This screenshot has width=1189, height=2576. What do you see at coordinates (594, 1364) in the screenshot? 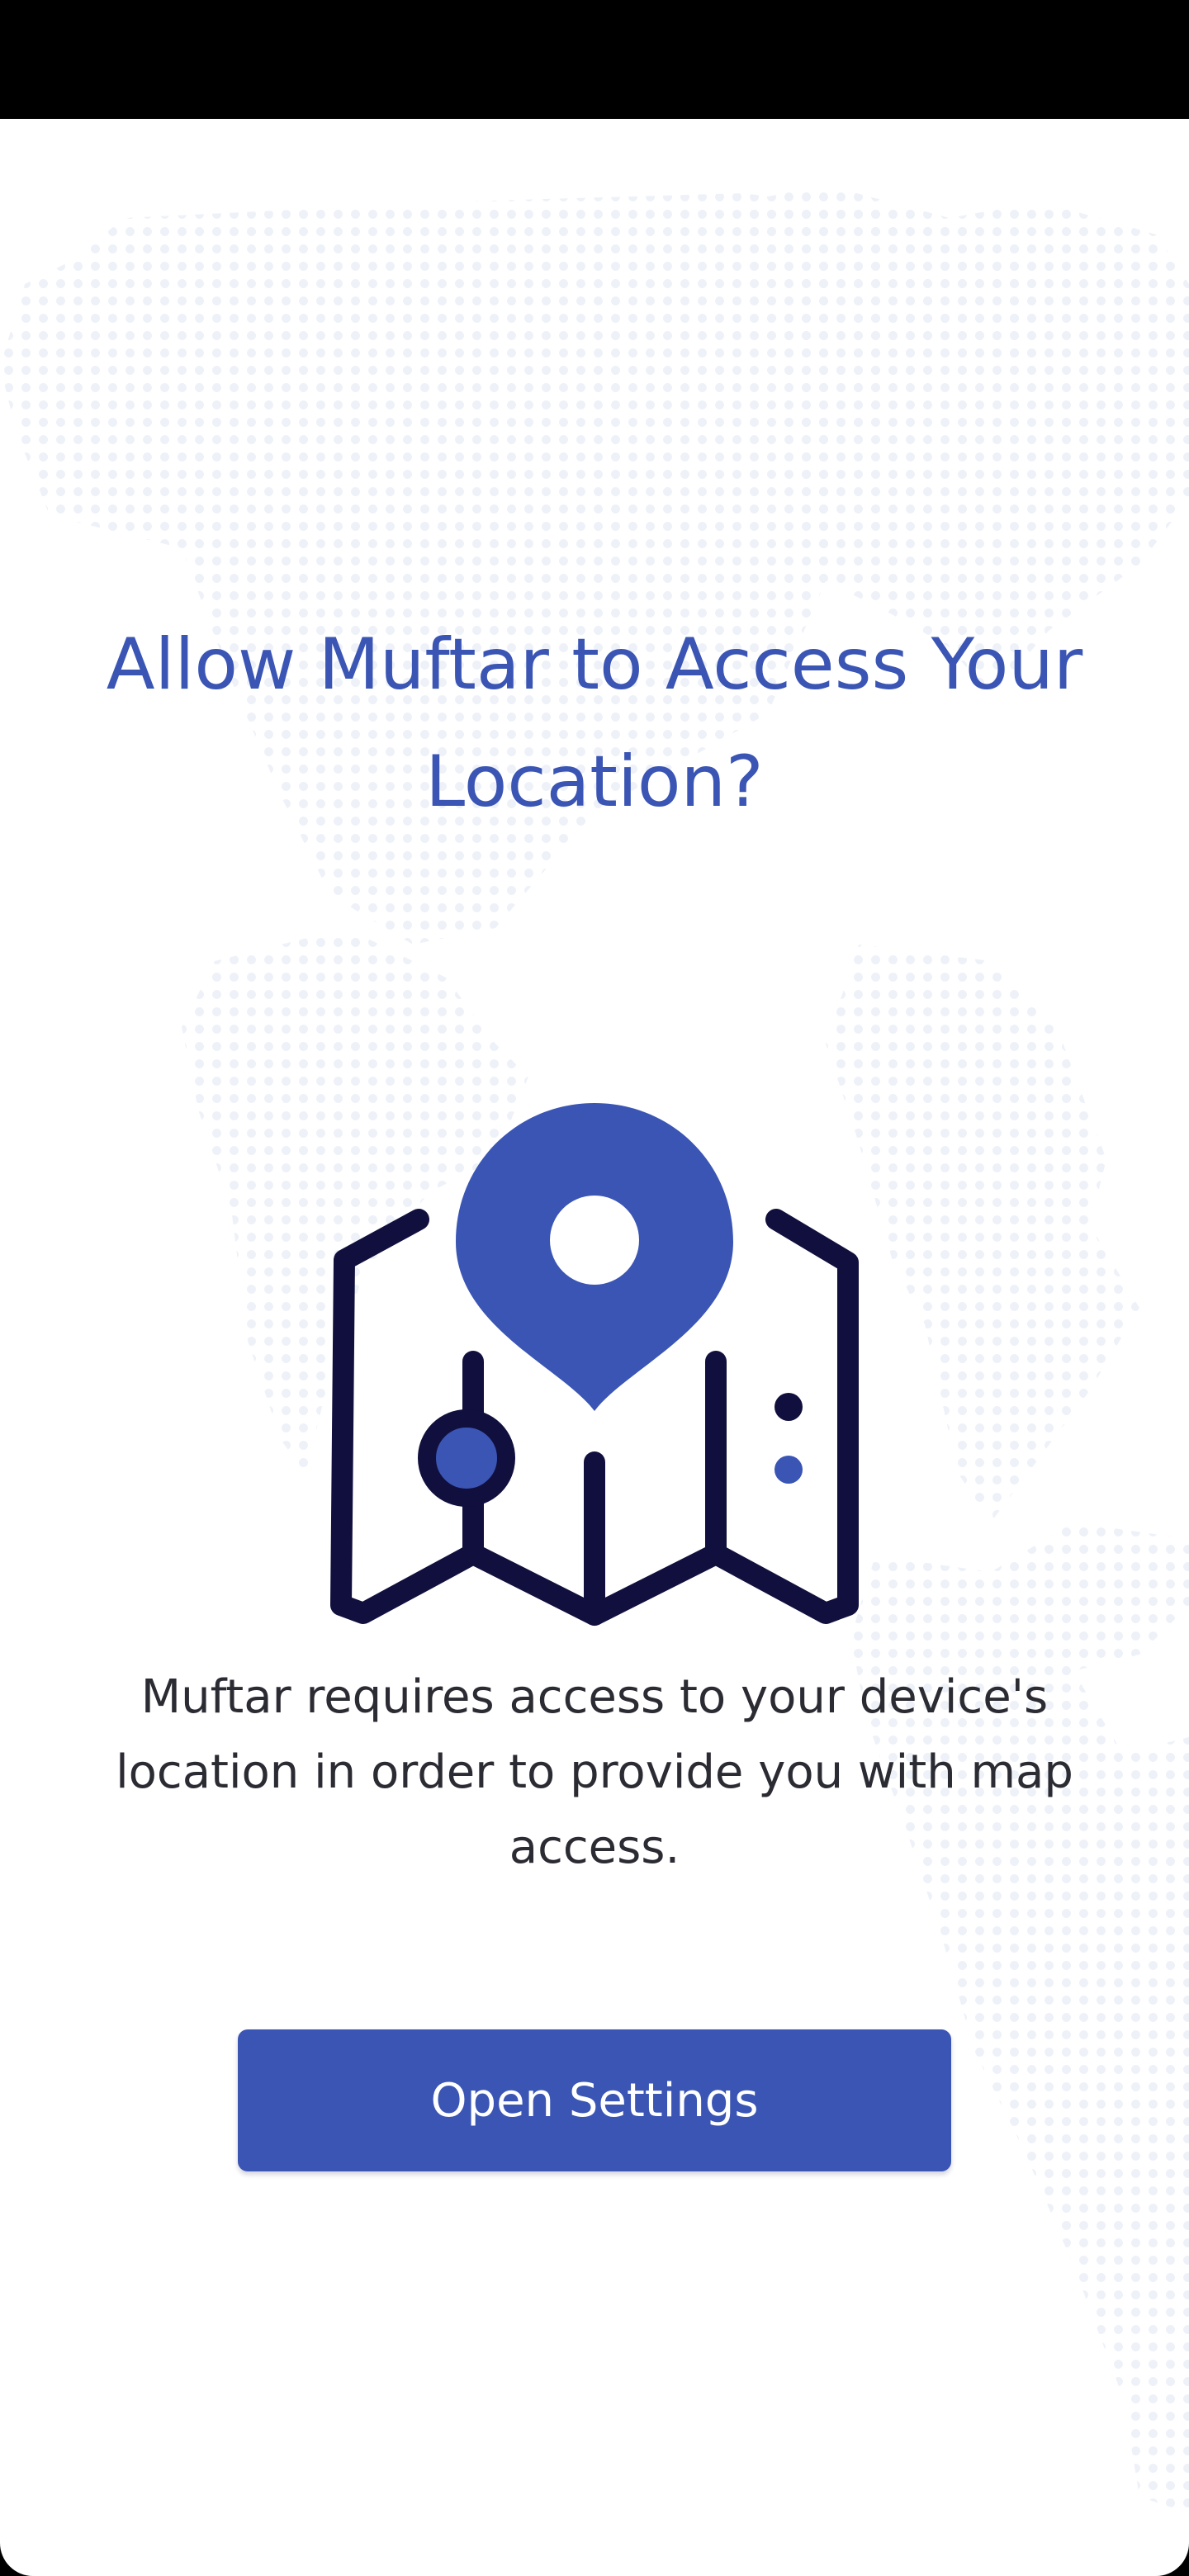
I see `map-location-pin-icon` at bounding box center [594, 1364].